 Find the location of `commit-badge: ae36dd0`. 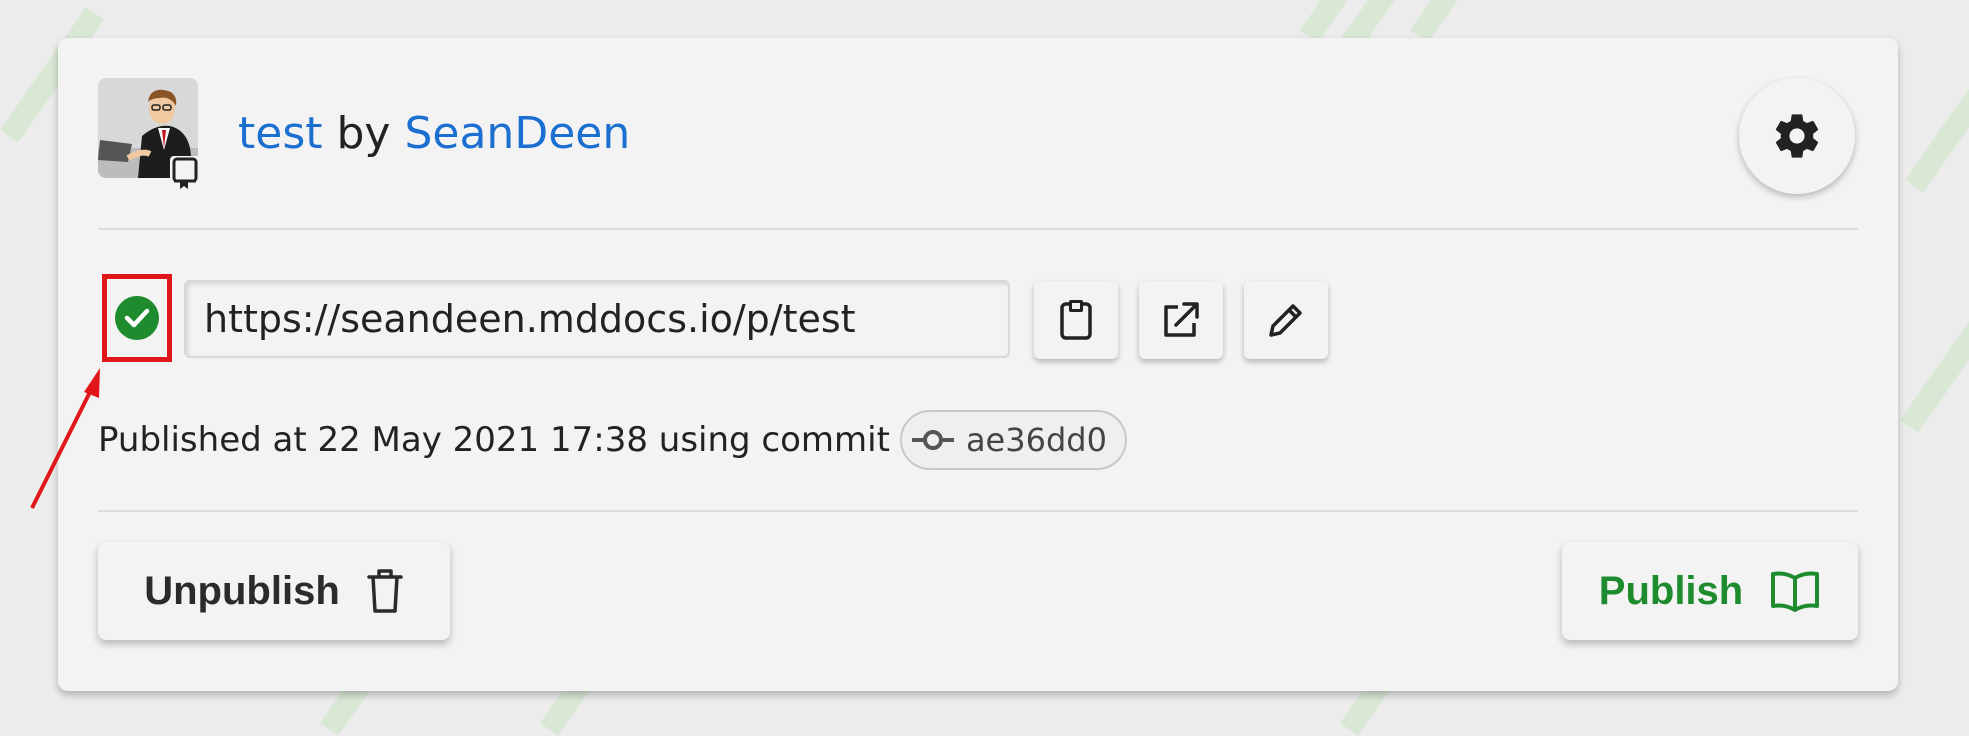

commit-badge: ae36dd0 is located at coordinates (1013, 440).